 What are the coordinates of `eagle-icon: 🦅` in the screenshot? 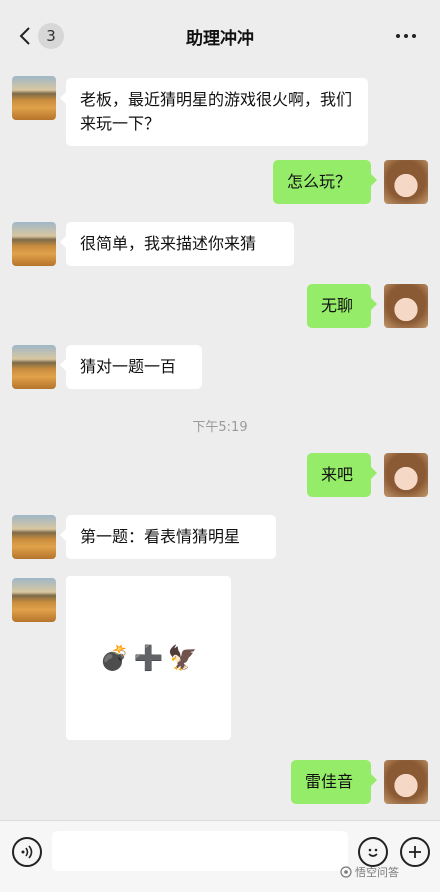 It's located at (182, 658).